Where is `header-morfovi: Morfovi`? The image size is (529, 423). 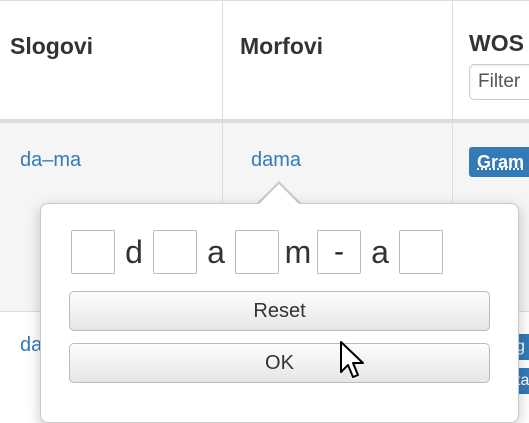
header-morfovi: Morfovi is located at coordinates (281, 46).